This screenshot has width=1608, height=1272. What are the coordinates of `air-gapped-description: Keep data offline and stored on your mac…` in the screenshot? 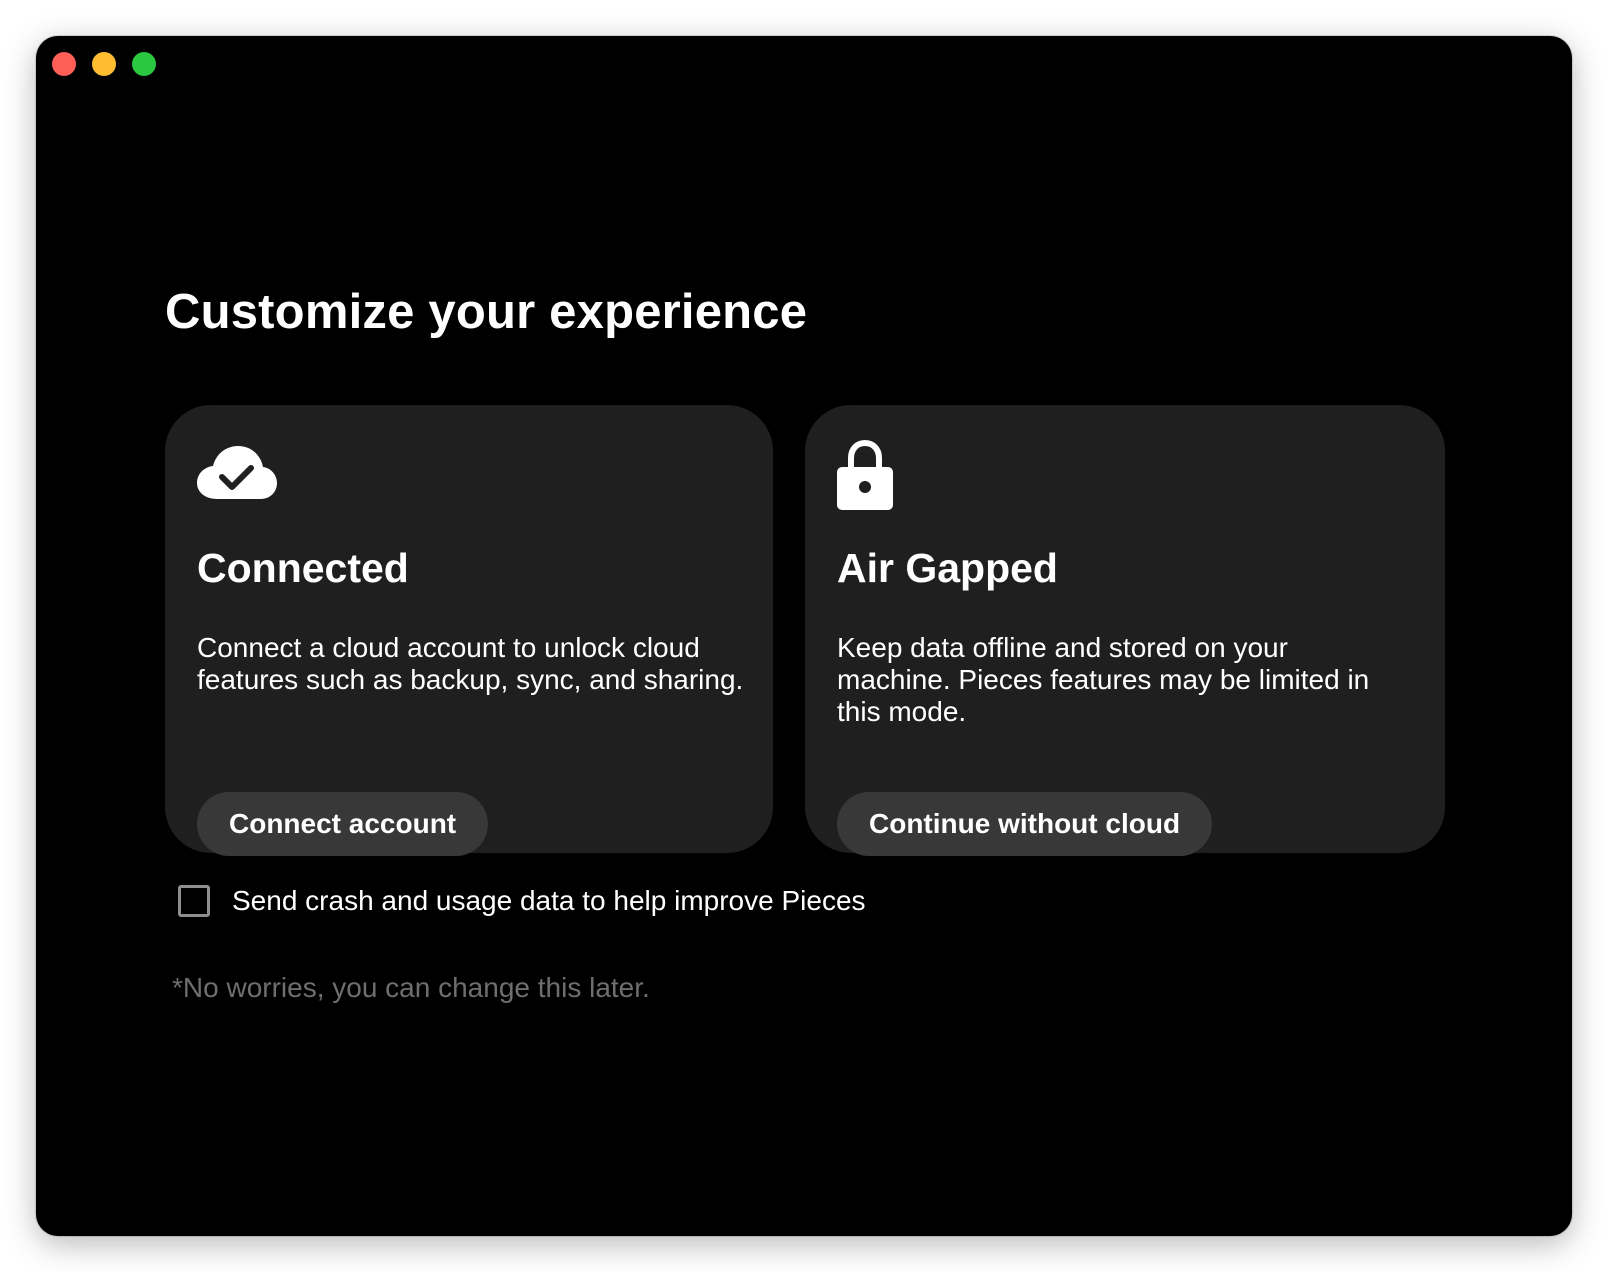 It's located at (1103, 679).